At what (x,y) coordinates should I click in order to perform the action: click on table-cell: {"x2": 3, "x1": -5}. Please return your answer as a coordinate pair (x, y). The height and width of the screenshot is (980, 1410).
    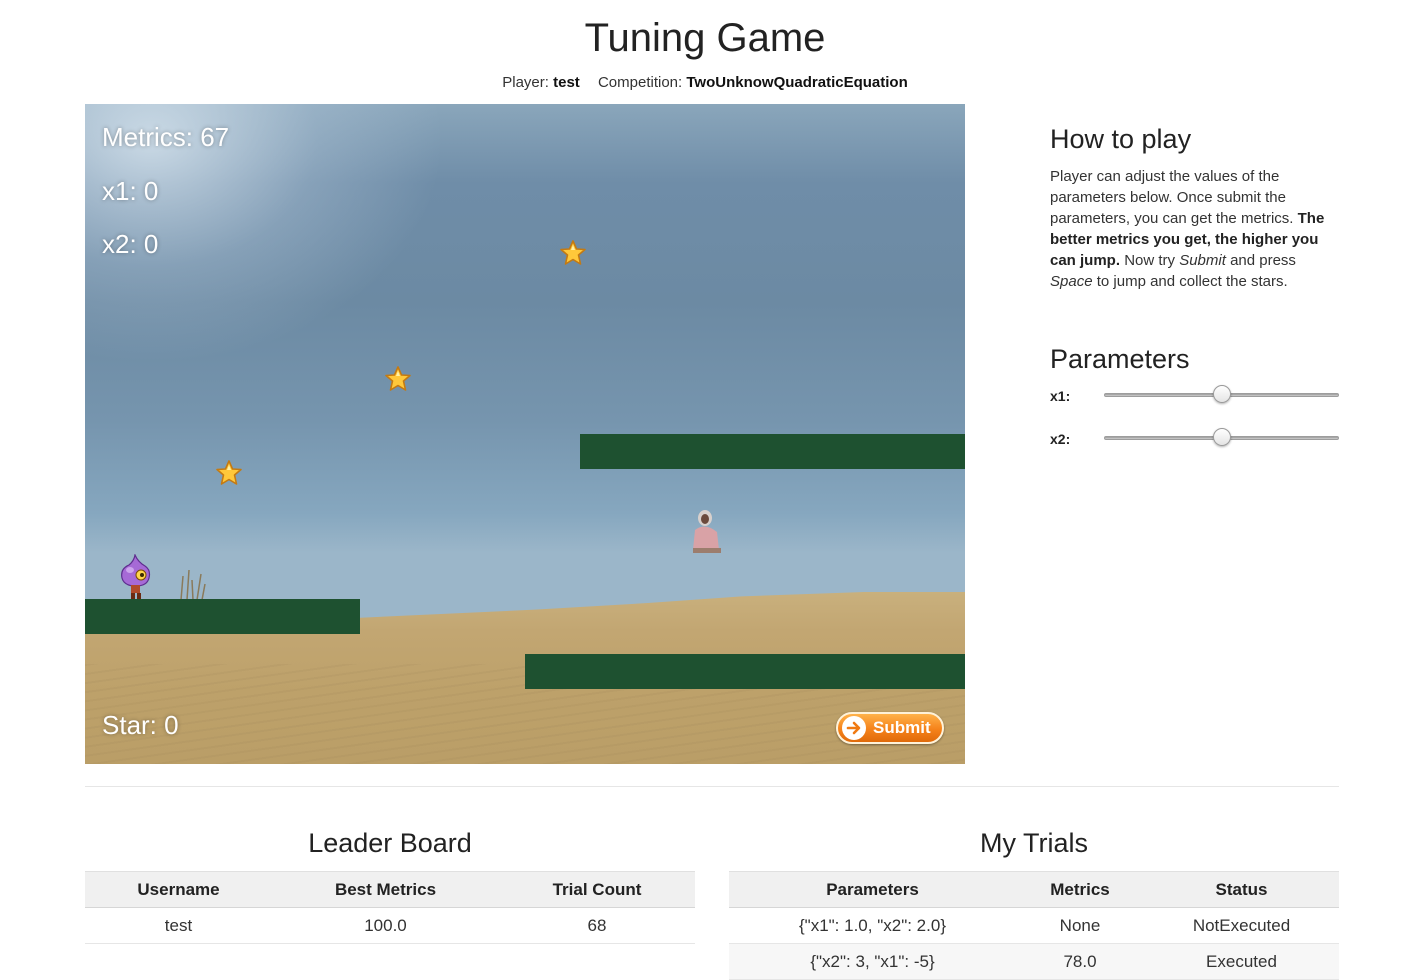
    Looking at the image, I should click on (872, 961).